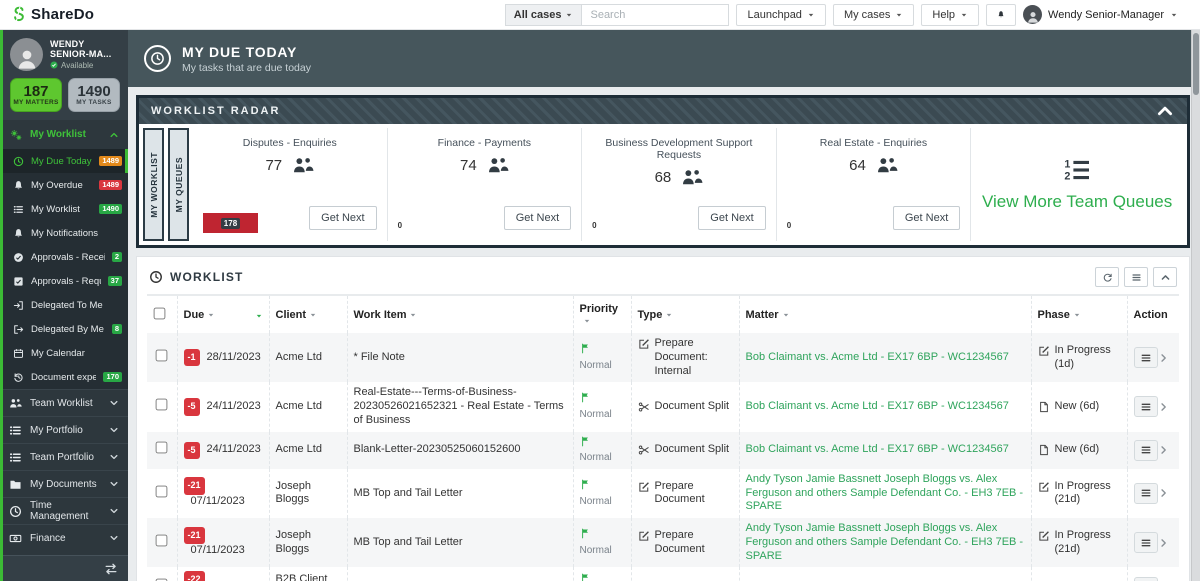 The width and height of the screenshot is (1200, 581). Describe the element at coordinates (459, 314) in the screenshot. I see `column-header-work-item: Work Item` at that location.